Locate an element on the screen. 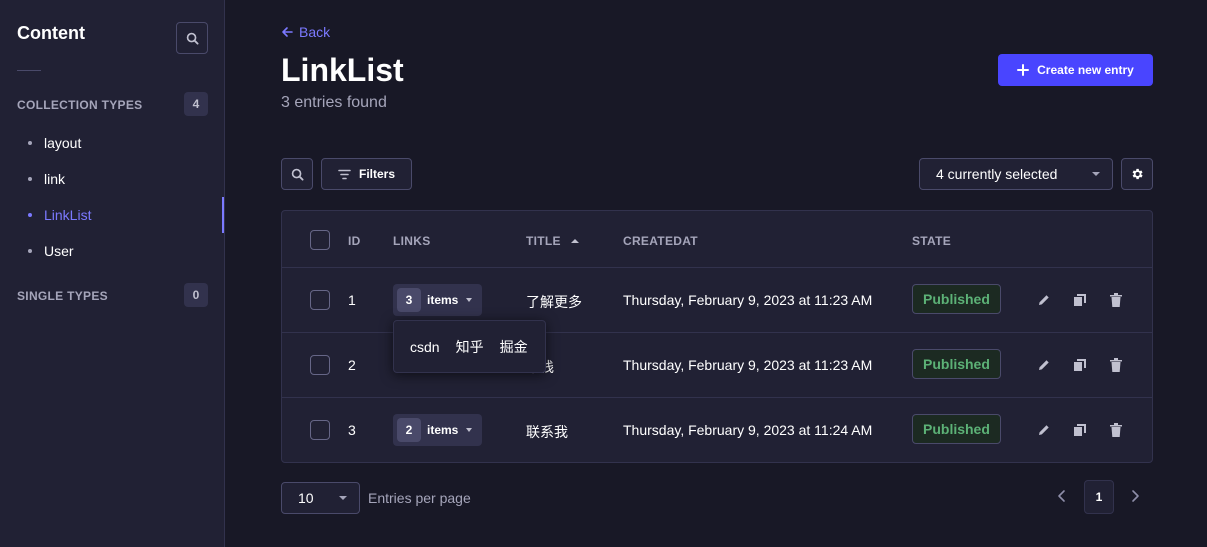  arrow-left-icon is located at coordinates (287, 32).